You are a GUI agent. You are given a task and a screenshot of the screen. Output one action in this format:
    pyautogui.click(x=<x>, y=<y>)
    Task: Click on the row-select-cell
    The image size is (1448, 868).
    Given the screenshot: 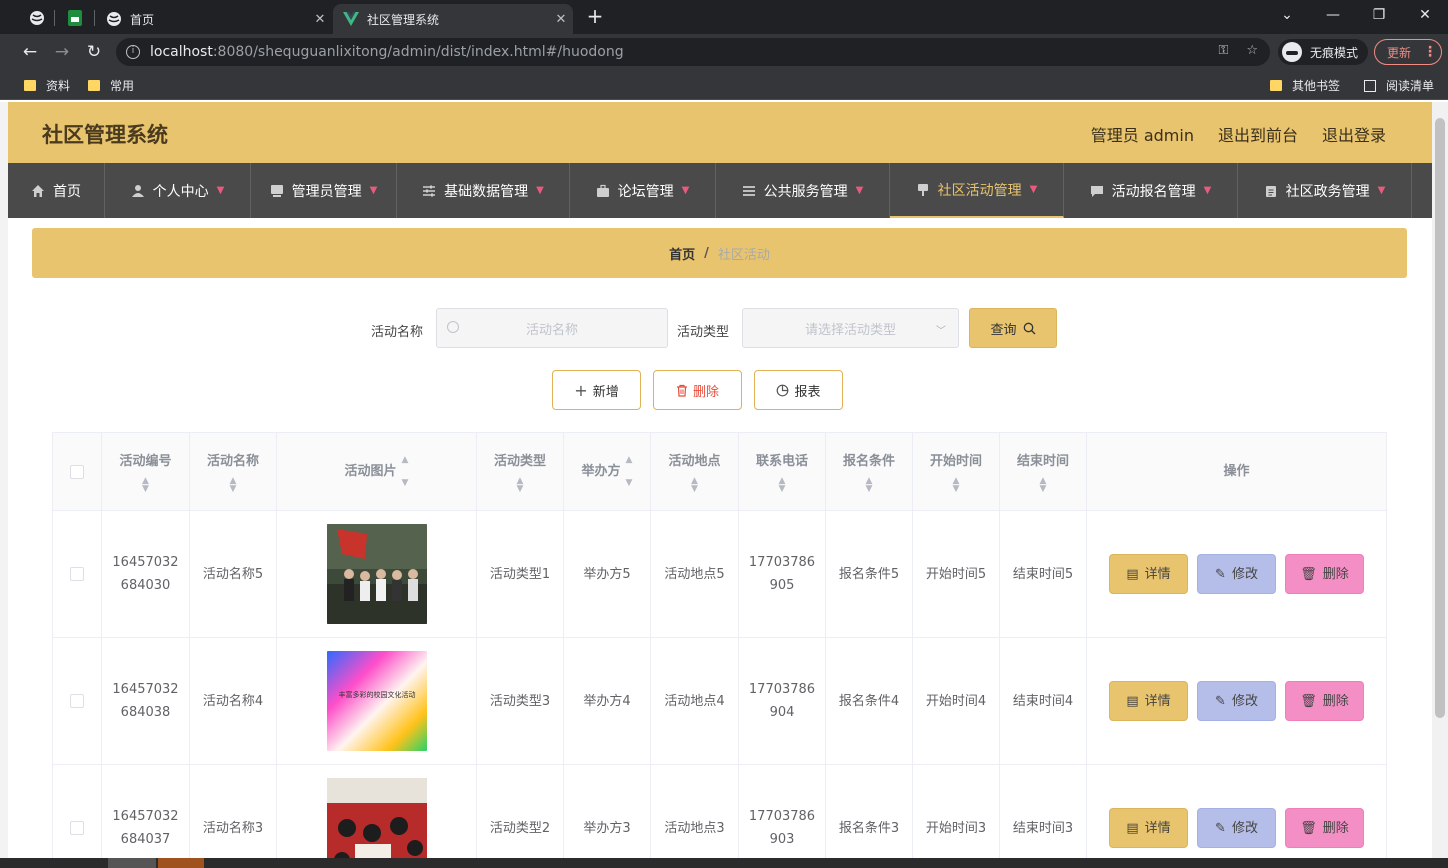 What is the action you would take?
    pyautogui.click(x=77, y=701)
    